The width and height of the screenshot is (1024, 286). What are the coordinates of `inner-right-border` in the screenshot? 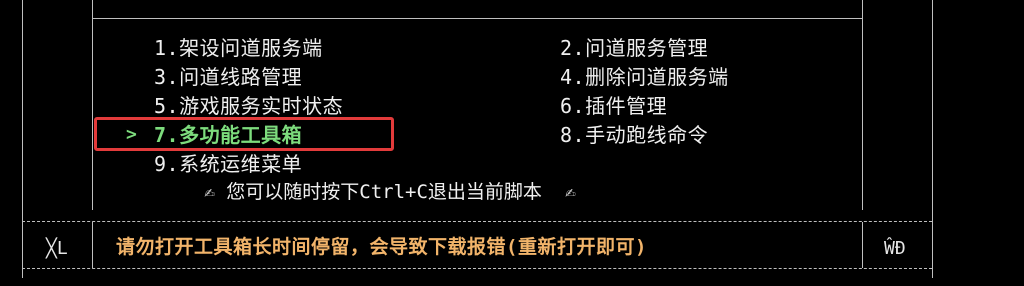 It's located at (862, 105).